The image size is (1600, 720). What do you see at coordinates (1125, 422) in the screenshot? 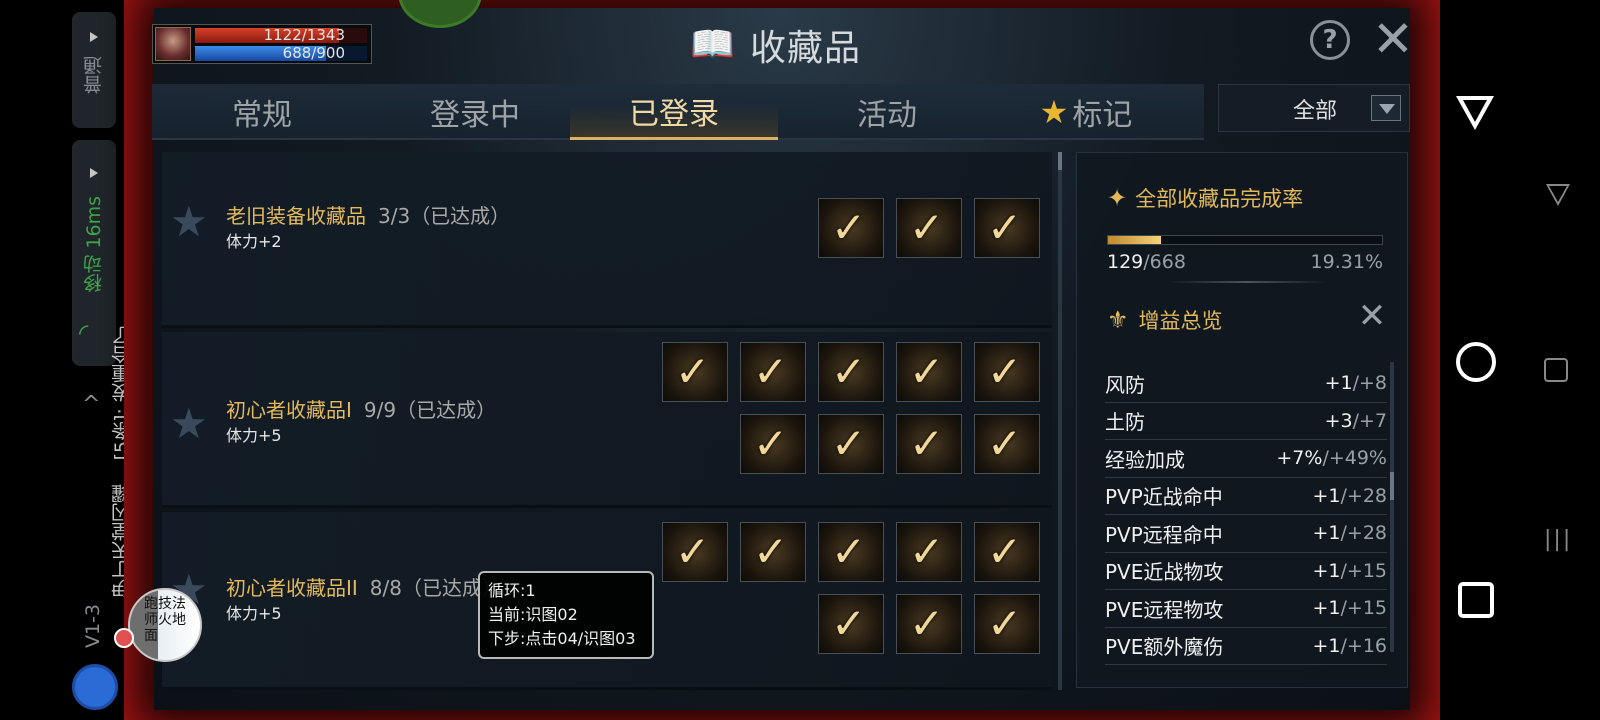
I see `buff-name: 土防` at bounding box center [1125, 422].